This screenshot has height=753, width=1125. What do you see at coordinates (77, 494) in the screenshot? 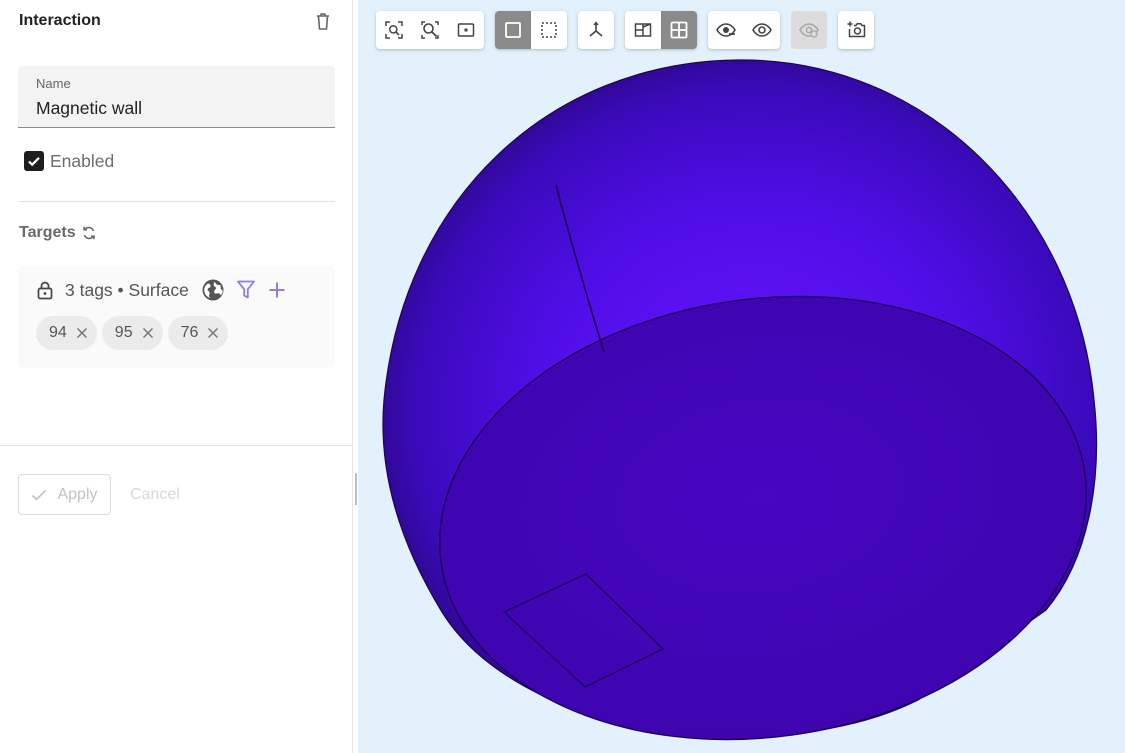
I see `apply-label: Apply` at bounding box center [77, 494].